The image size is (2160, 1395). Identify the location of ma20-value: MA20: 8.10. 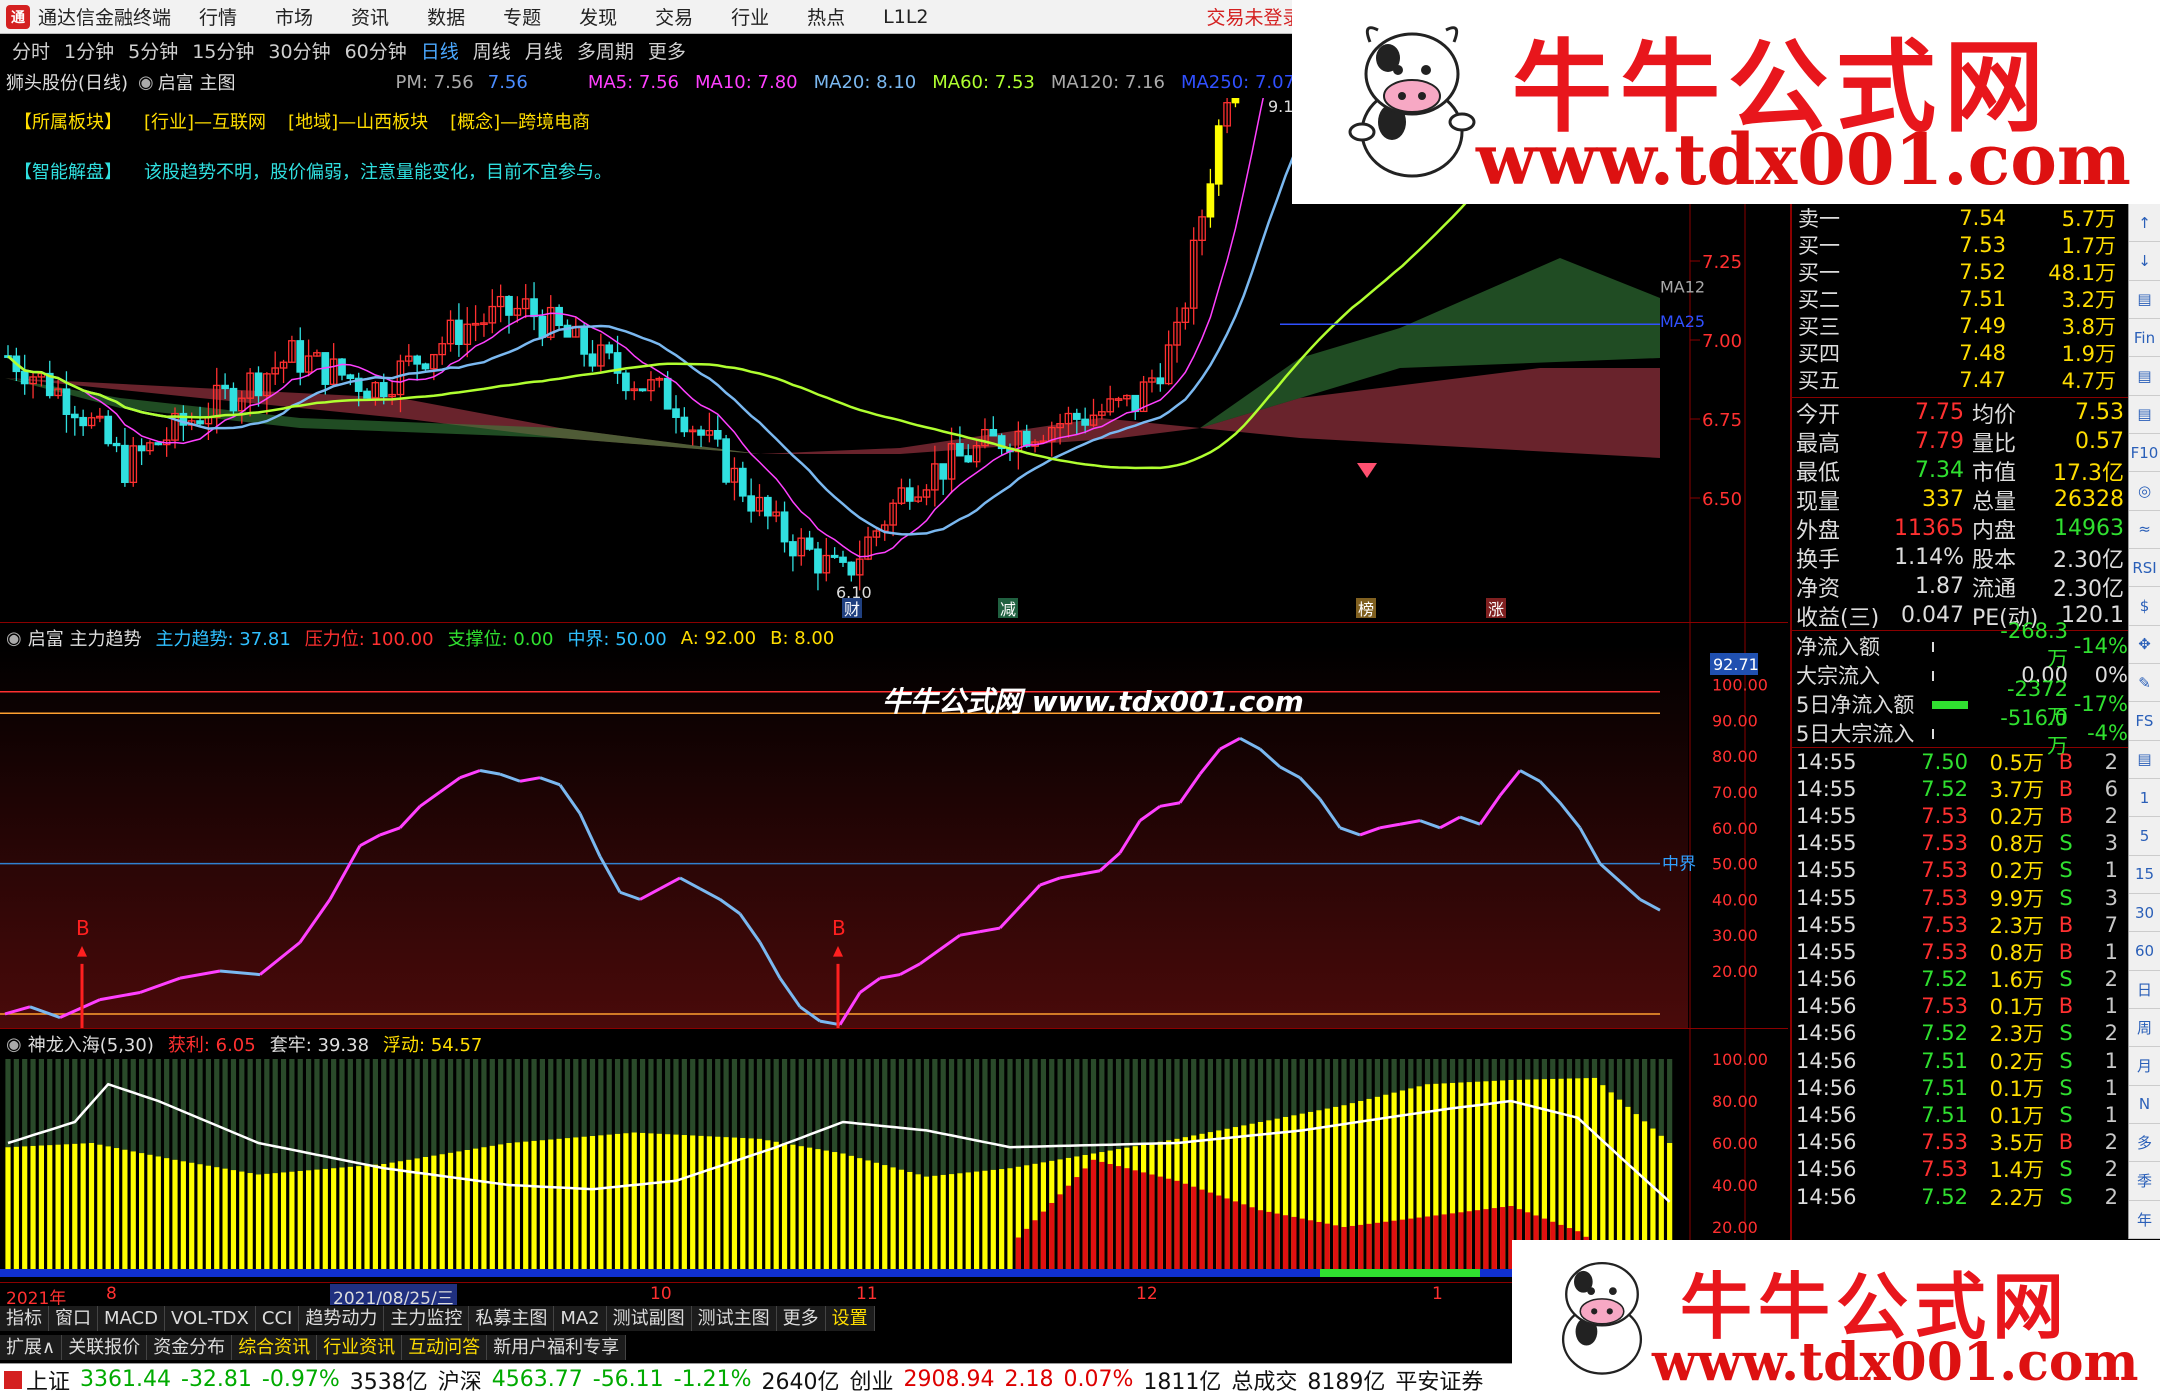
(865, 82).